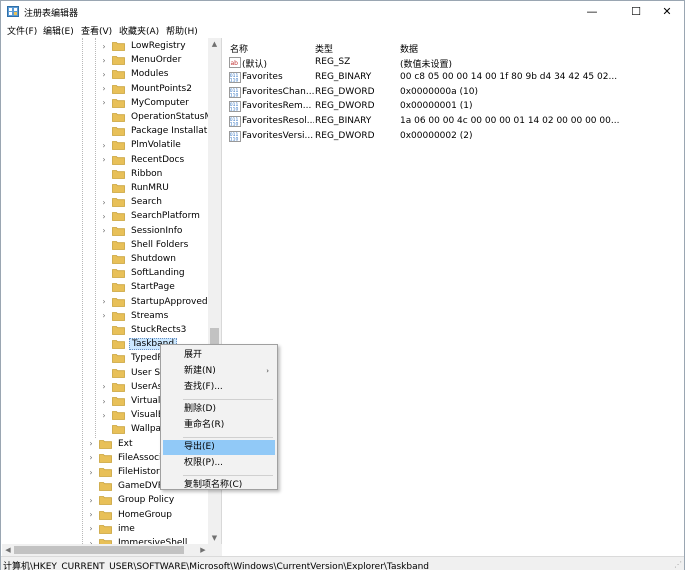 This screenshot has height=570, width=685. I want to click on context-menu-item: 导出(E), so click(219, 447).